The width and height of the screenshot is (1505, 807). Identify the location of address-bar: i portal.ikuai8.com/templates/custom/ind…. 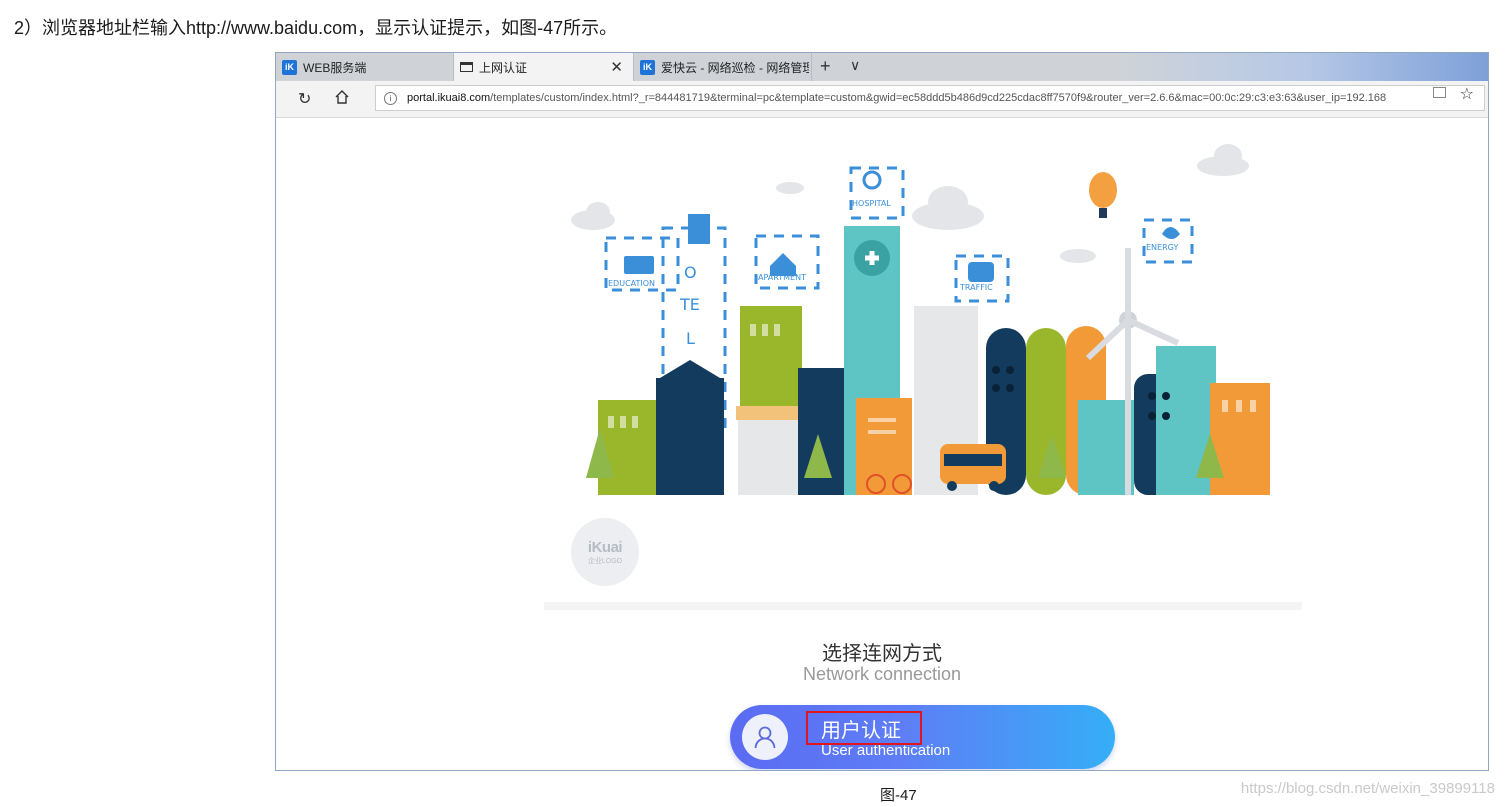
(930, 98).